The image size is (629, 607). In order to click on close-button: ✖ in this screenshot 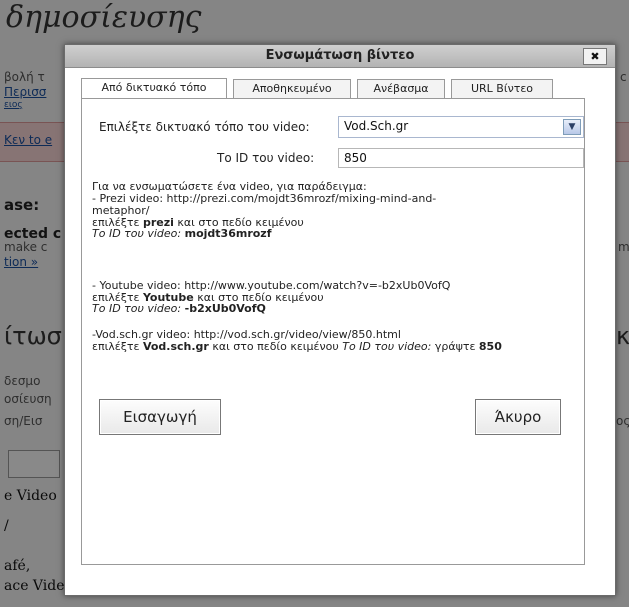, I will do `click(595, 56)`.